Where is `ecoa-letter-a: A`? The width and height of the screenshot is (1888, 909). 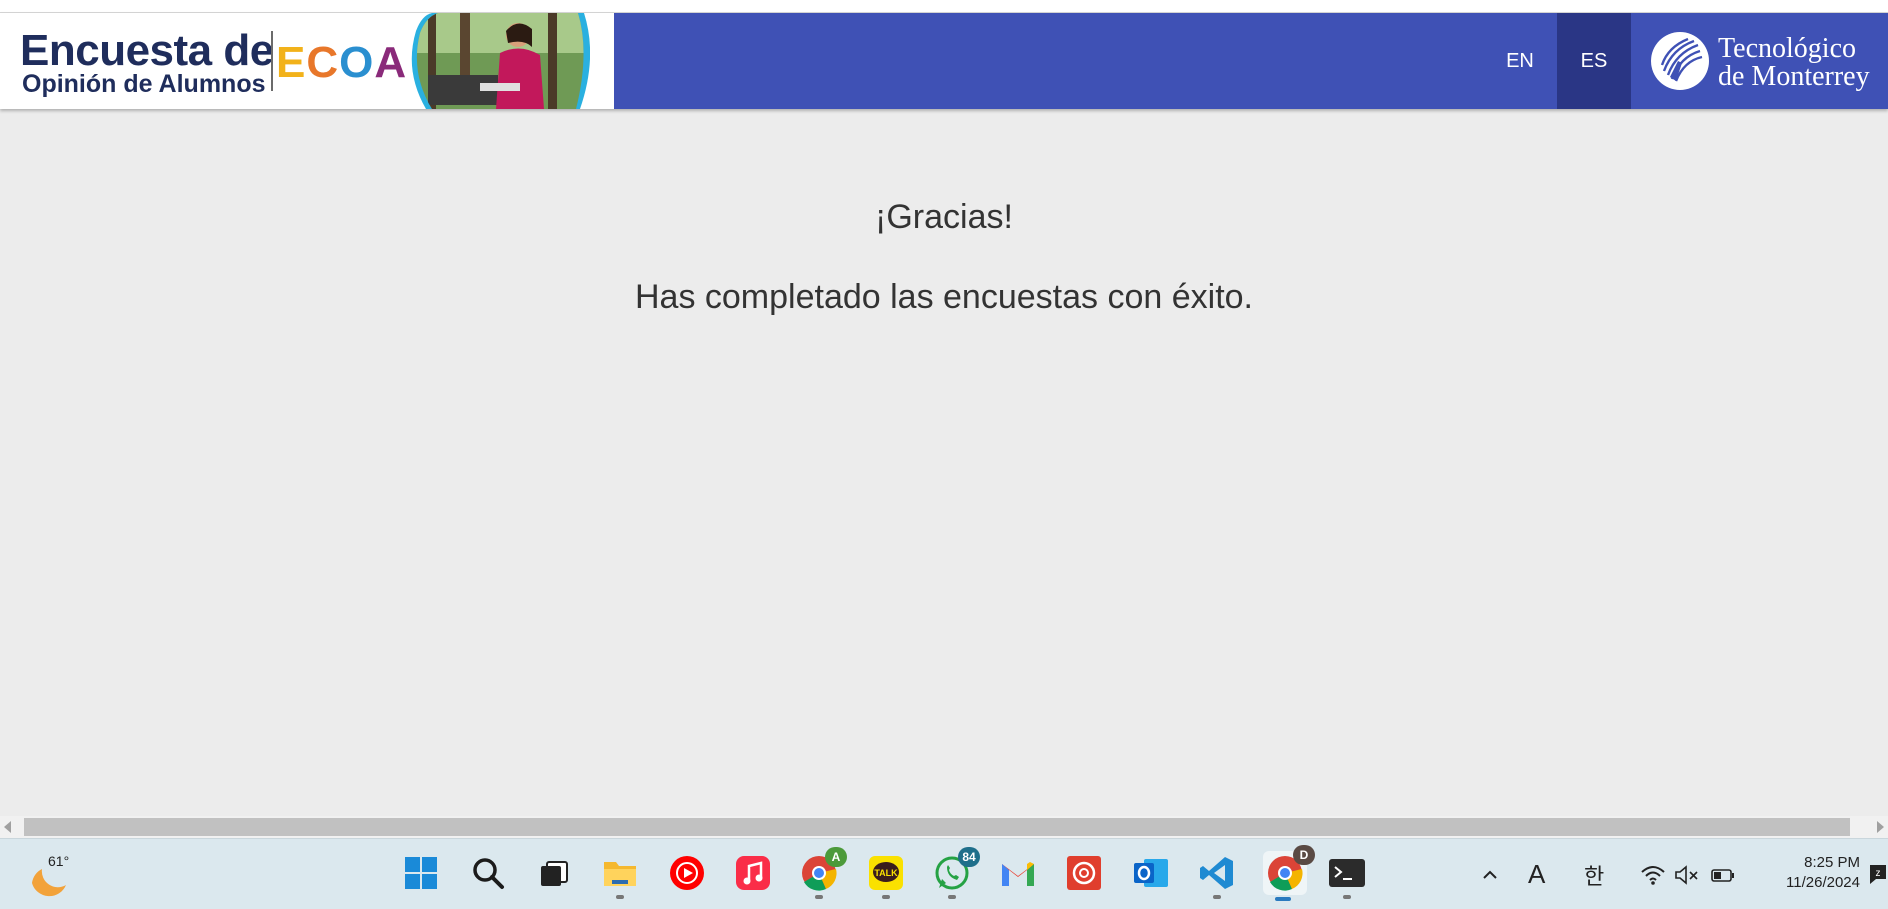
ecoa-letter-a: A is located at coordinates (391, 62).